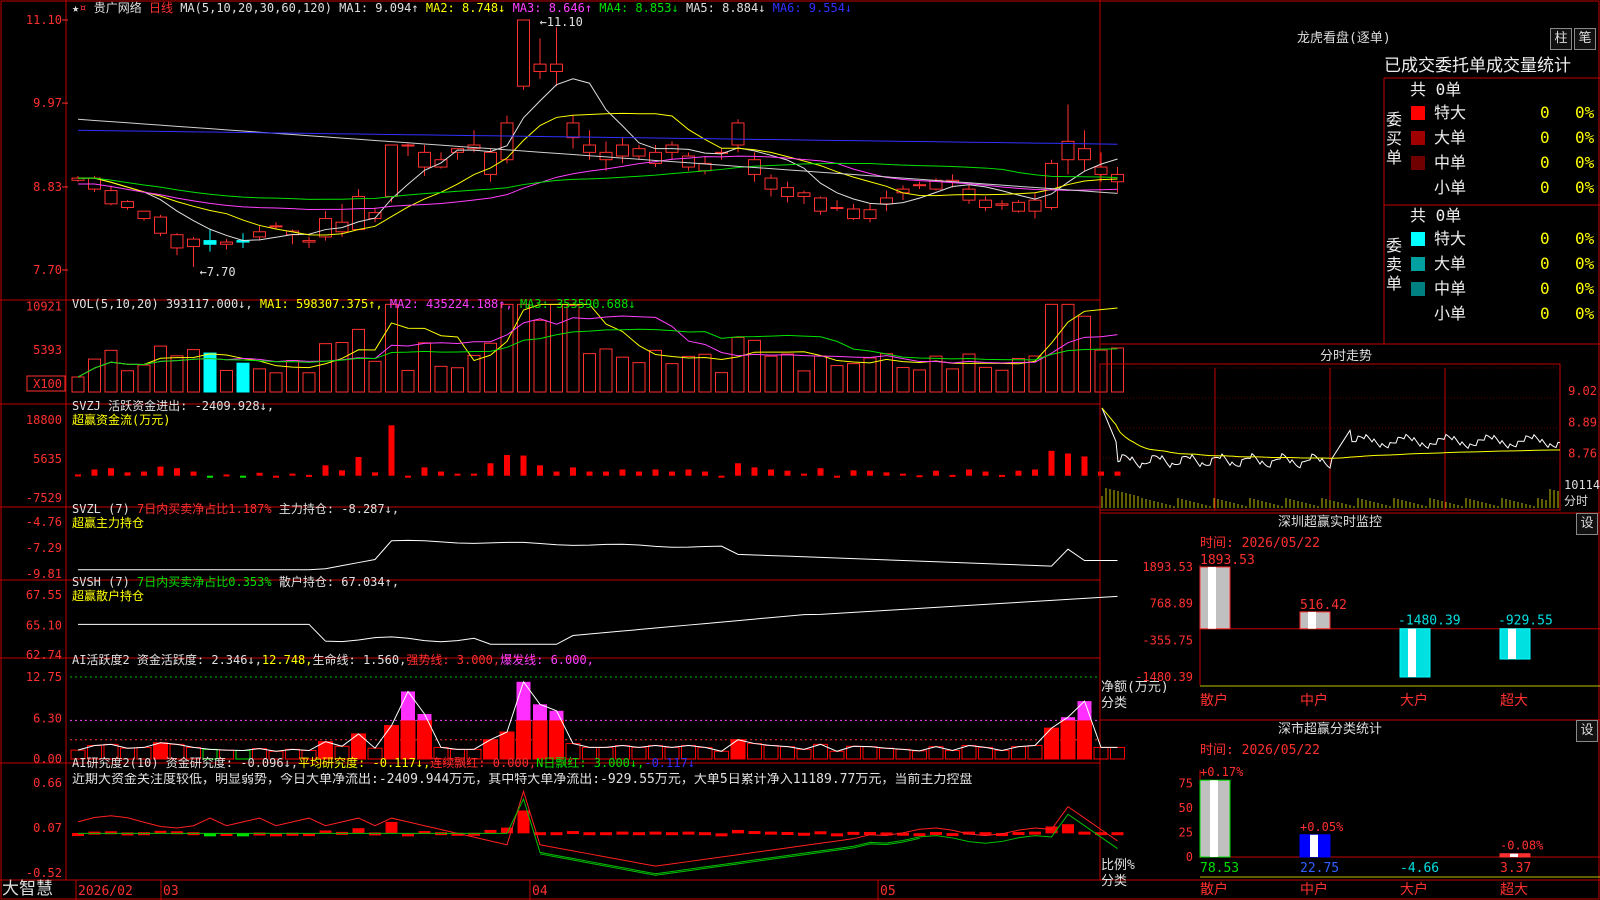 Image resolution: width=1600 pixels, height=900 pixels. I want to click on ai1-bar-top, so click(556, 715).